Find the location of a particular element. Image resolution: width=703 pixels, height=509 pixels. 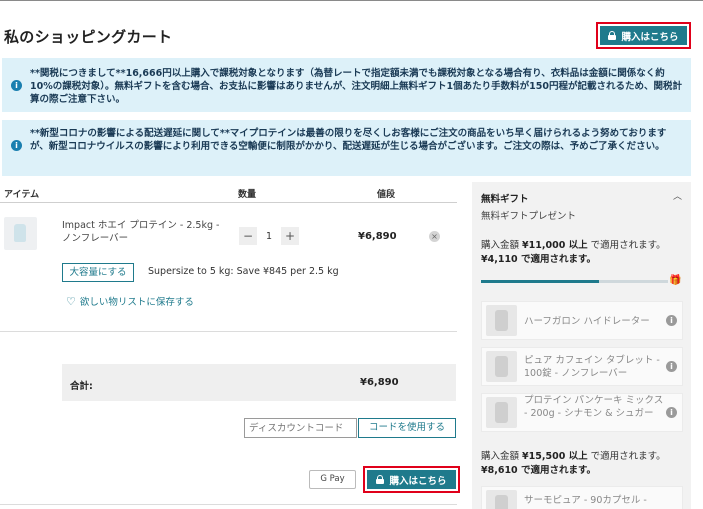

line-item-price: ¥6,890 is located at coordinates (377, 236).